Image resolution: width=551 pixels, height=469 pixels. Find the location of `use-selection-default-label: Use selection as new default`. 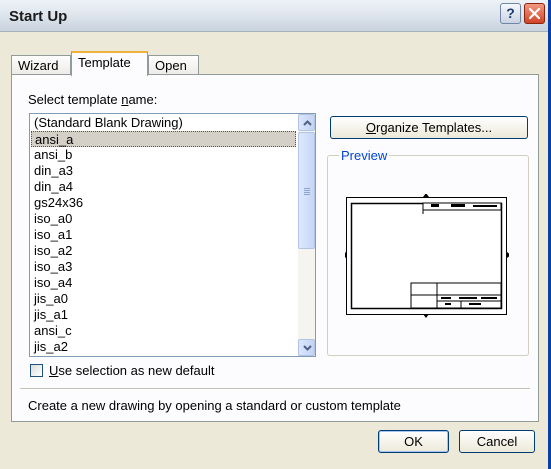

use-selection-default-label: Use selection as new default is located at coordinates (132, 370).